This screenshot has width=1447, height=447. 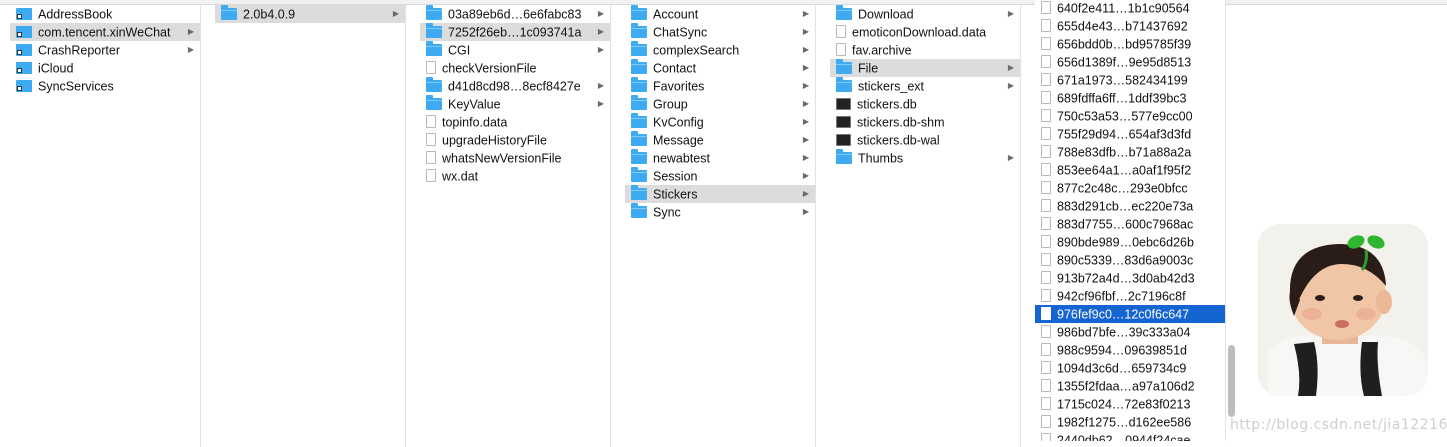 I want to click on list-item: emoticonDownload.data, so click(x=925, y=32).